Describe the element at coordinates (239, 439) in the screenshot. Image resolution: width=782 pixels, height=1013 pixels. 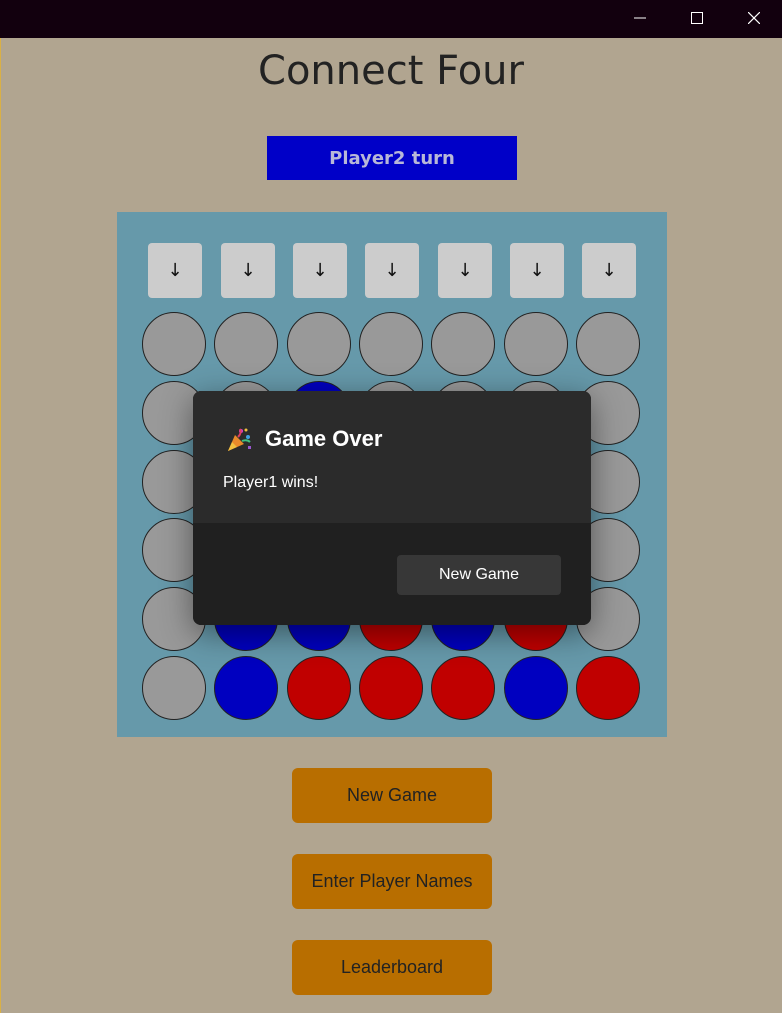
I see `party-popper-icon` at that location.